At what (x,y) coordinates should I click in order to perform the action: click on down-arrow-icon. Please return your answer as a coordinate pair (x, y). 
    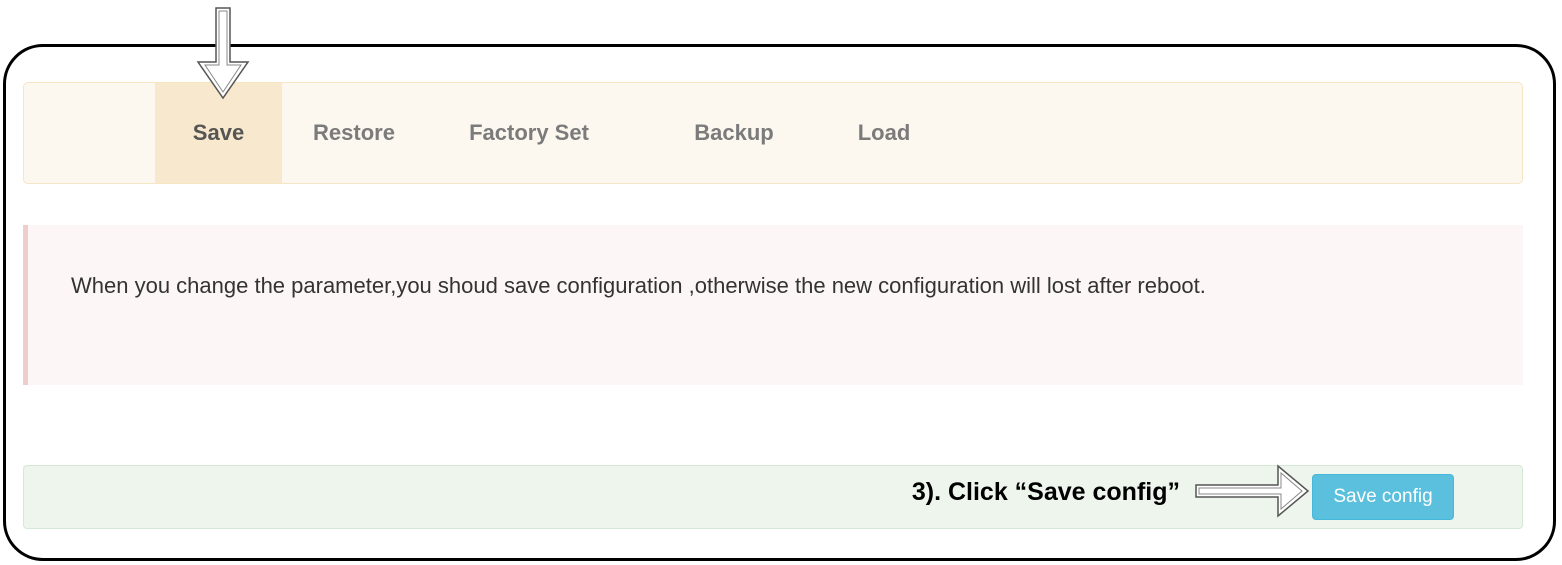
    Looking at the image, I should click on (223, 53).